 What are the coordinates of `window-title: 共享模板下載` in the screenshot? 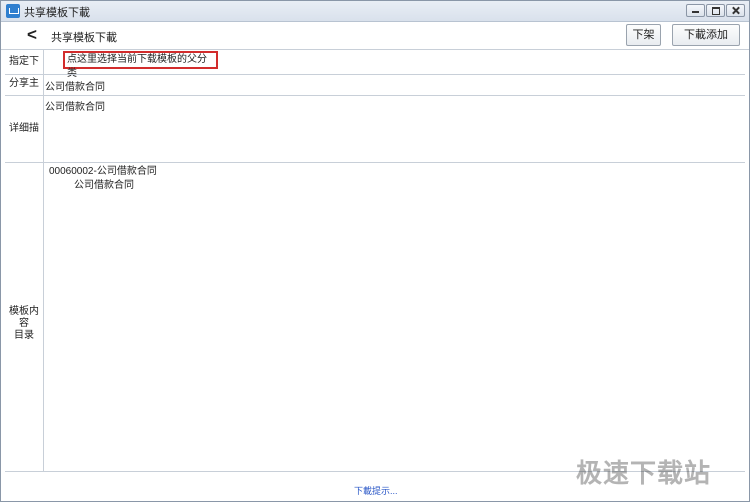 It's located at (57, 13).